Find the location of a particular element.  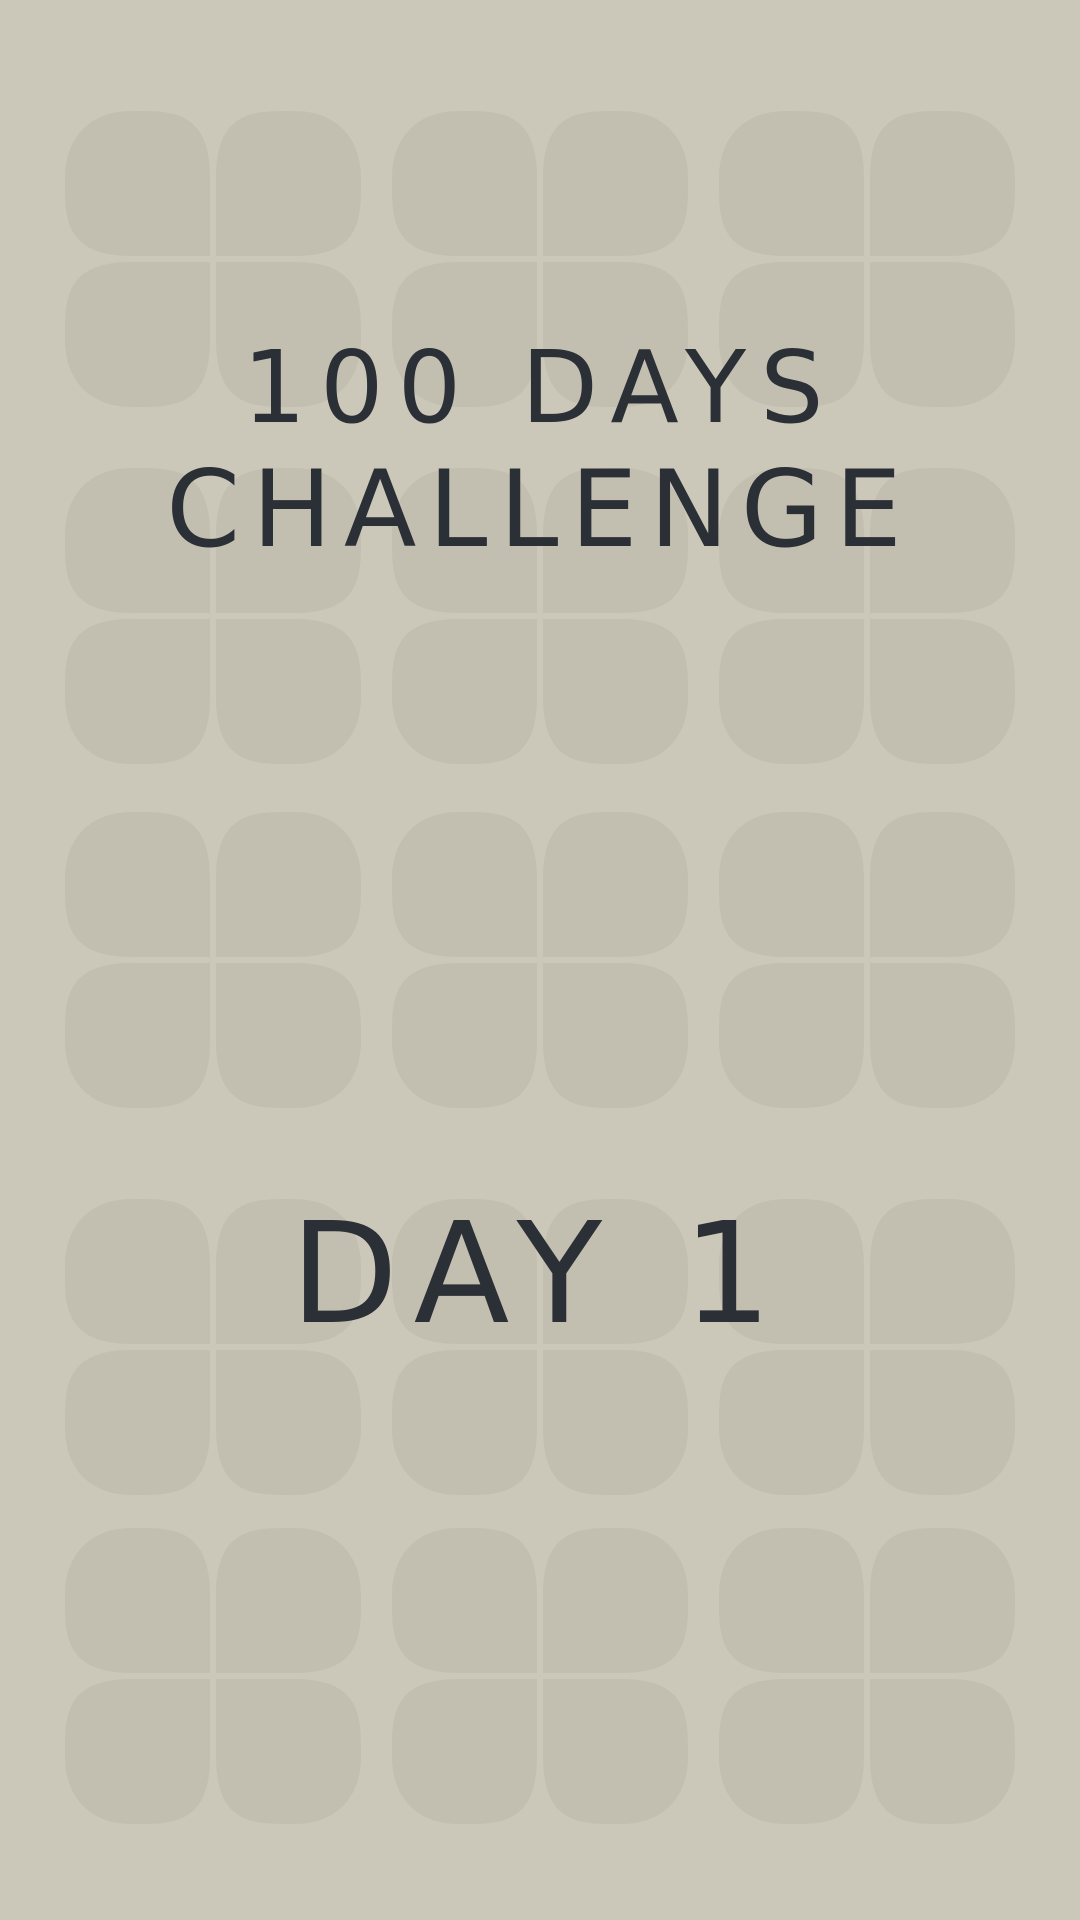

day-label: DAY 1 is located at coordinates (540, 1274).